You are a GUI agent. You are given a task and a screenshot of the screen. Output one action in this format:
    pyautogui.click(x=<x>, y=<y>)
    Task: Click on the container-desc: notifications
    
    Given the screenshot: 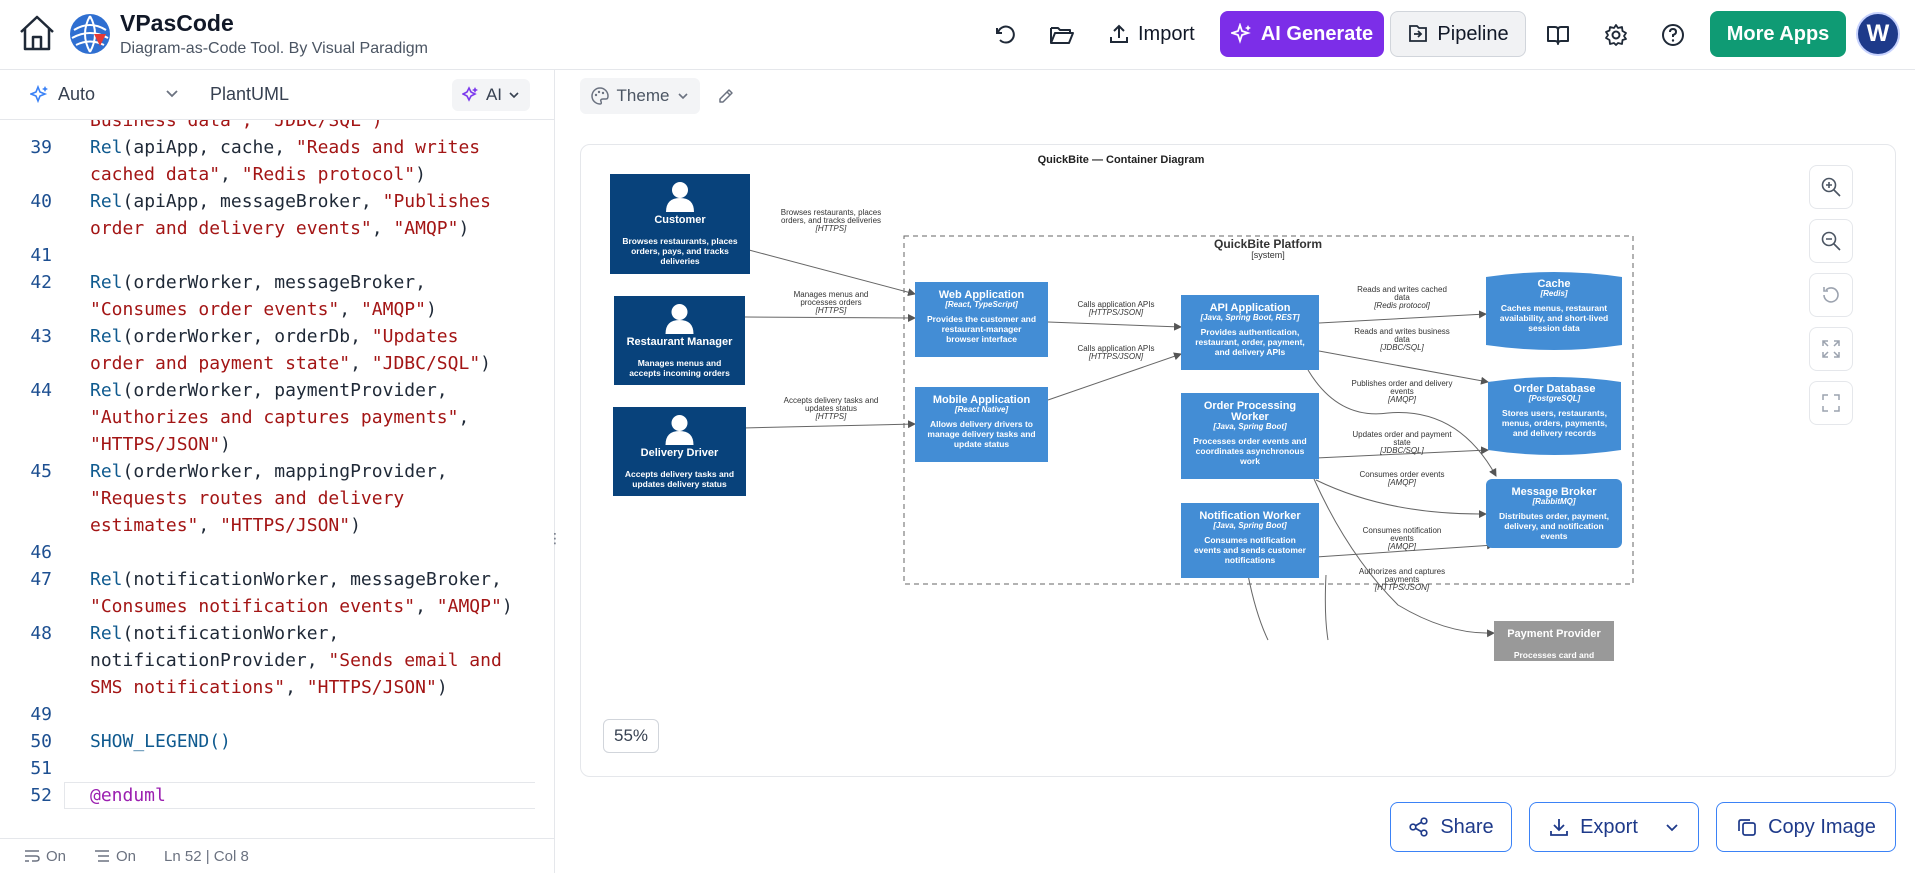 What is the action you would take?
    pyautogui.click(x=1250, y=560)
    